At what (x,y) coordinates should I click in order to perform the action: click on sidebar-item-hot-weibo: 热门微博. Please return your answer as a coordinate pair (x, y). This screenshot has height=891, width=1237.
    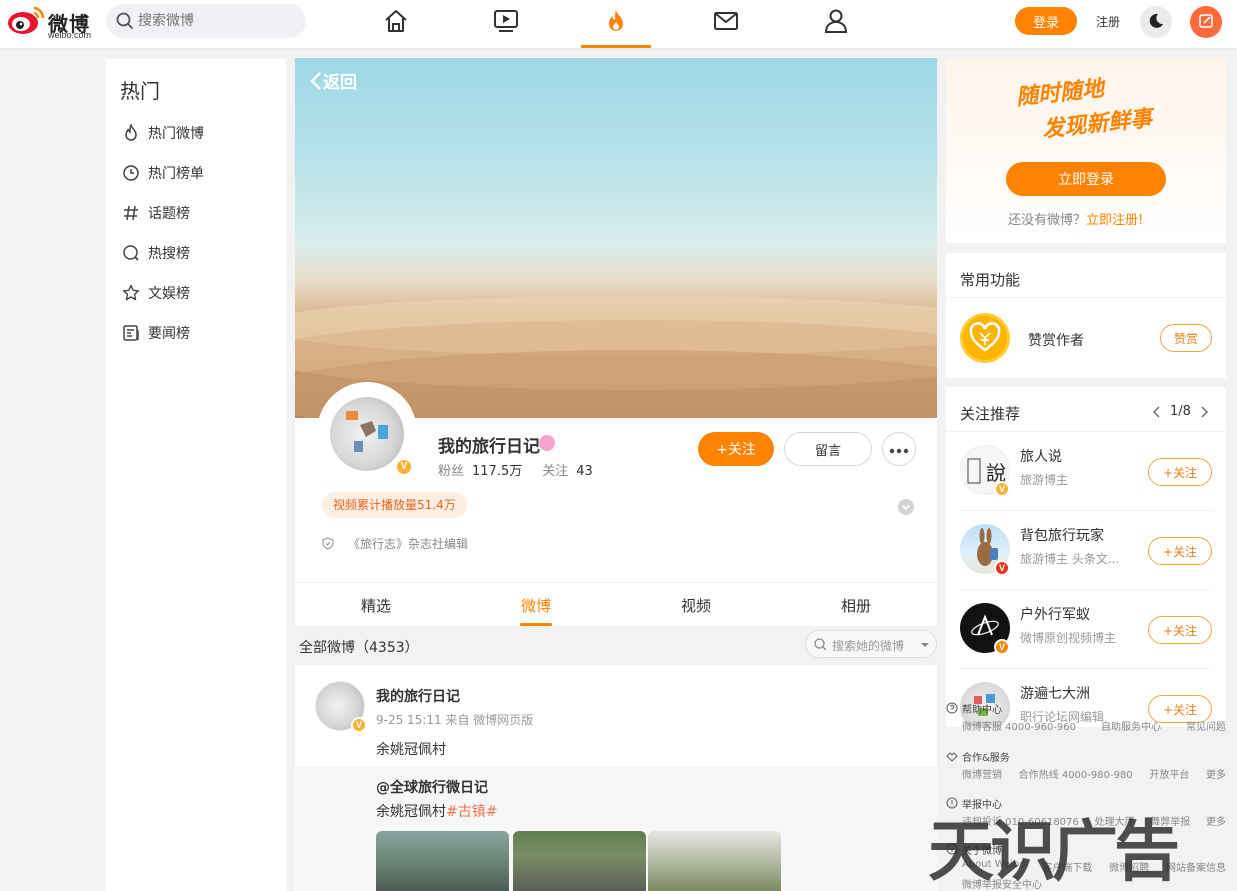
    Looking at the image, I should click on (197, 133).